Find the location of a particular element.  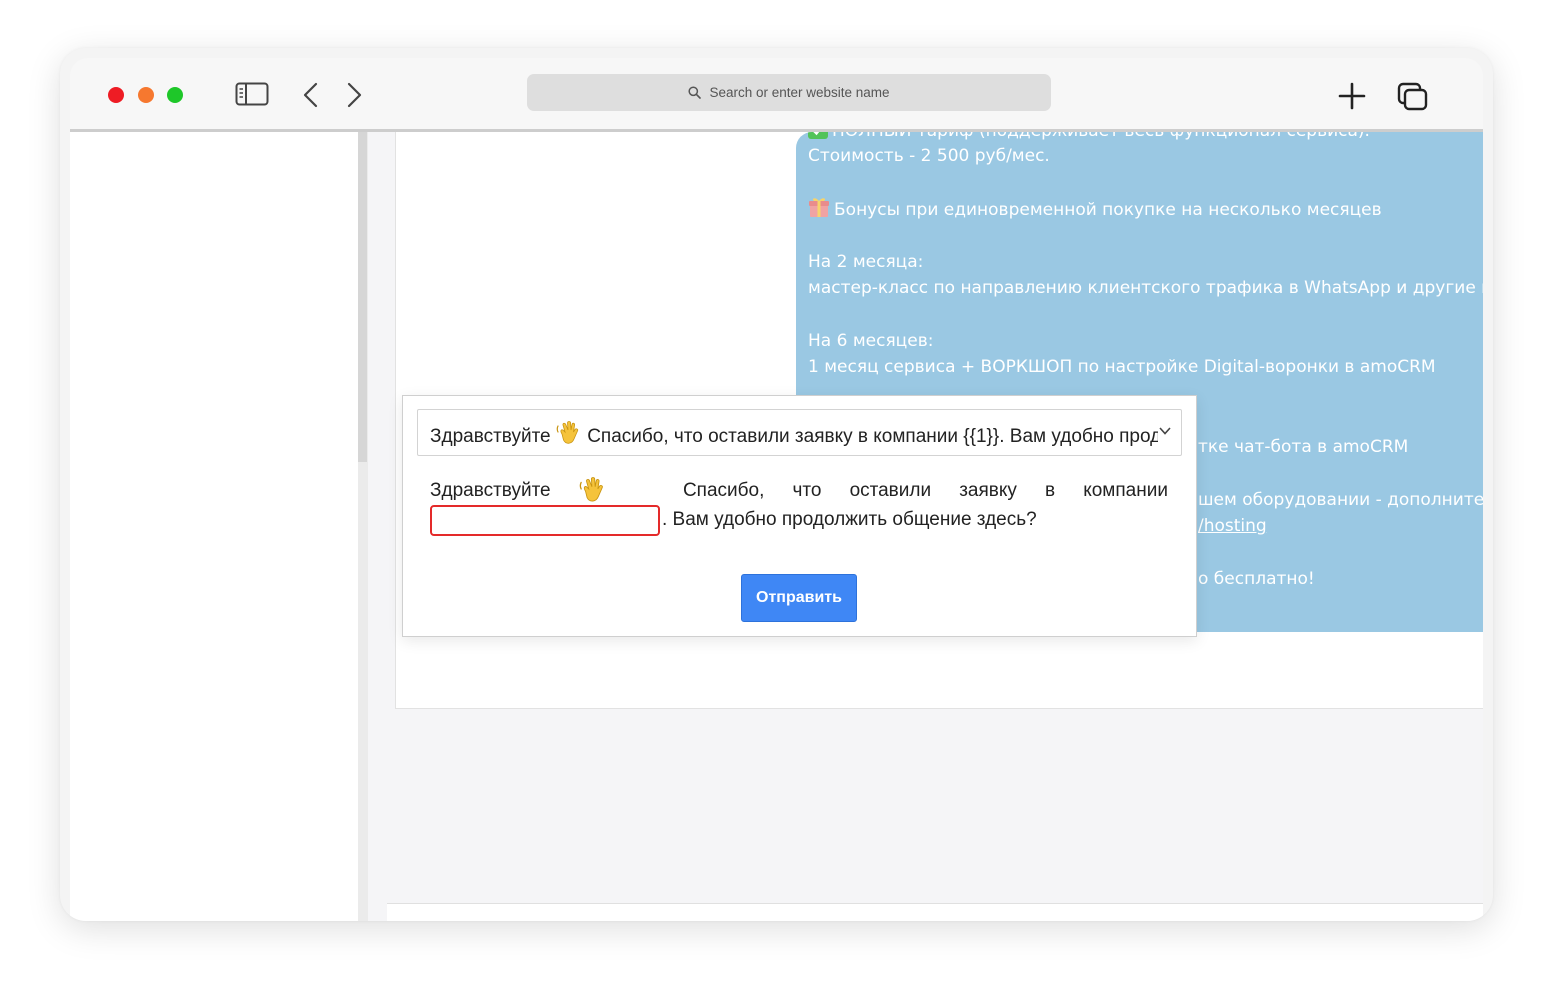

template-variable-input is located at coordinates (545, 520).